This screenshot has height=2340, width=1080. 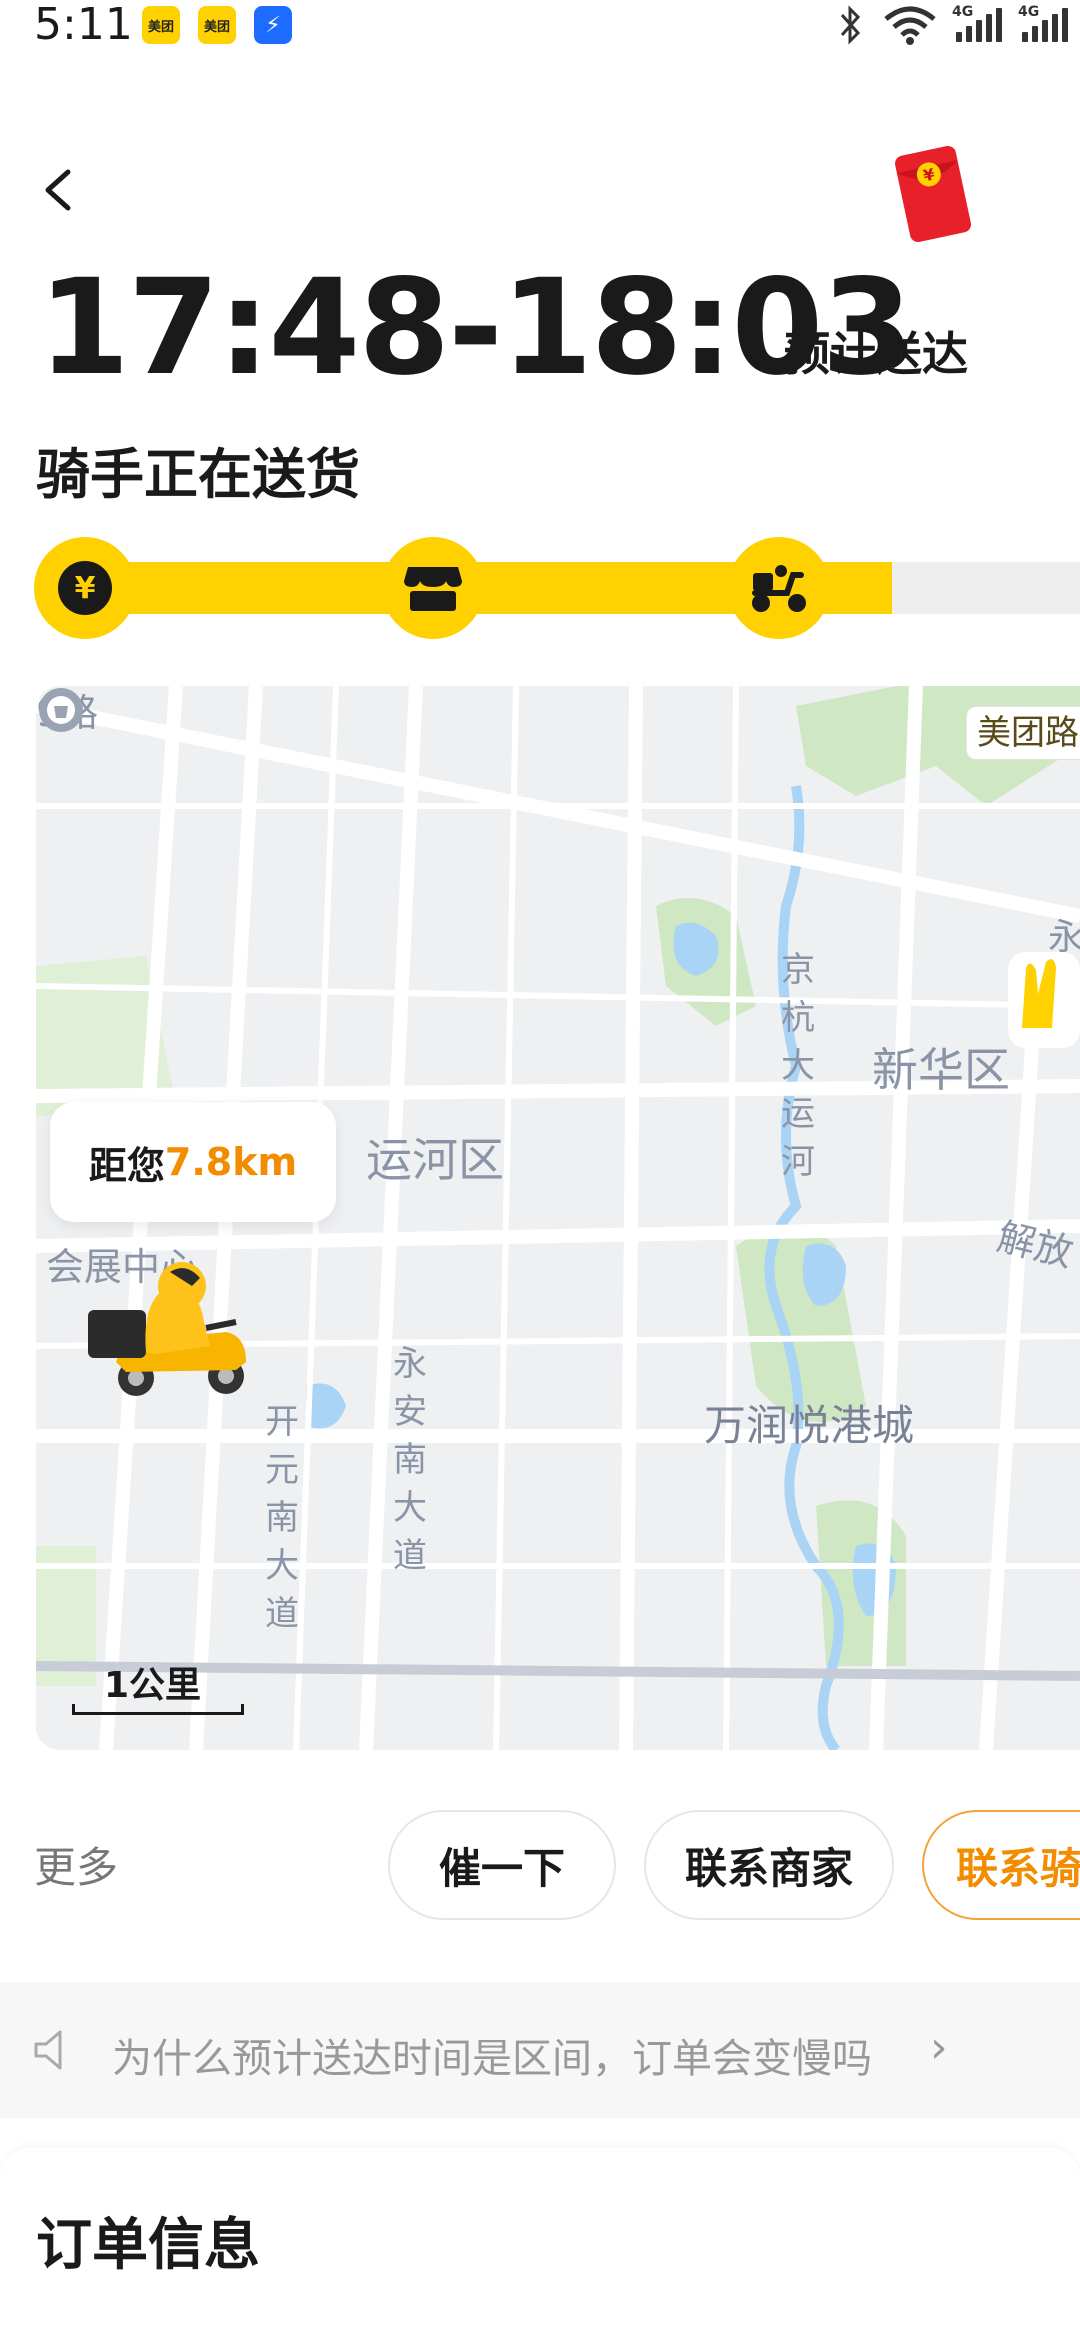 I want to click on eta-time-range: 17:48-18:03, so click(x=475, y=328).